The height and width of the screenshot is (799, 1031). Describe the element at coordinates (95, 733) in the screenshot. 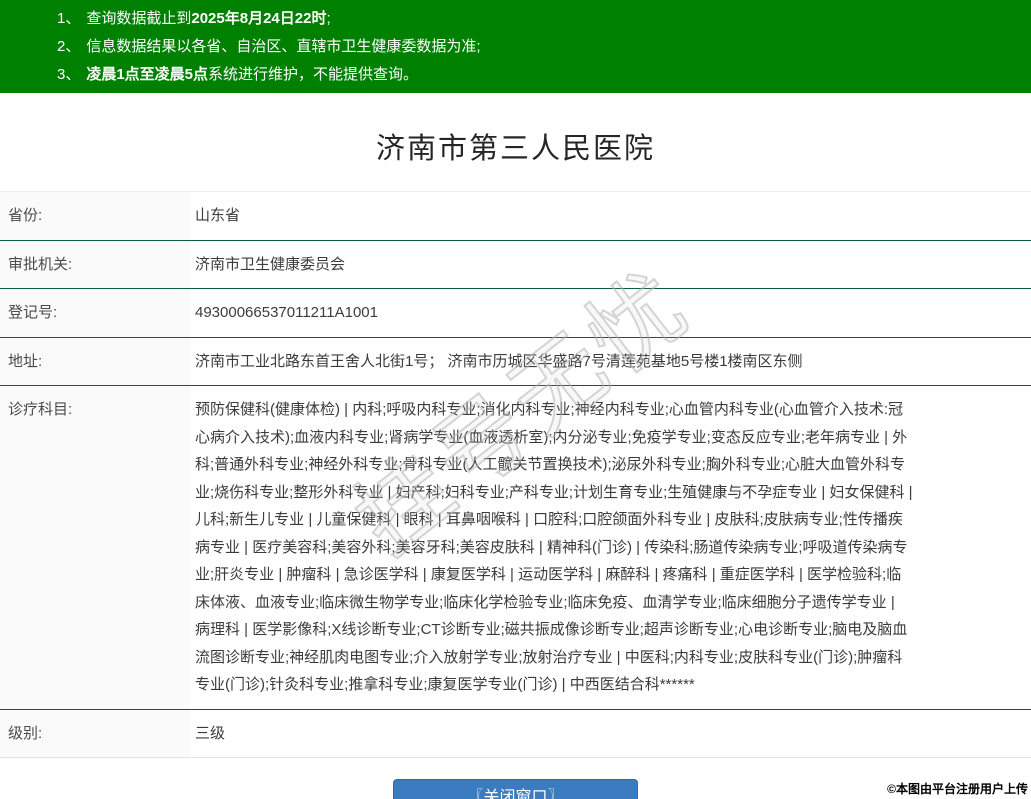

I see `field-label-level: 级别:` at that location.